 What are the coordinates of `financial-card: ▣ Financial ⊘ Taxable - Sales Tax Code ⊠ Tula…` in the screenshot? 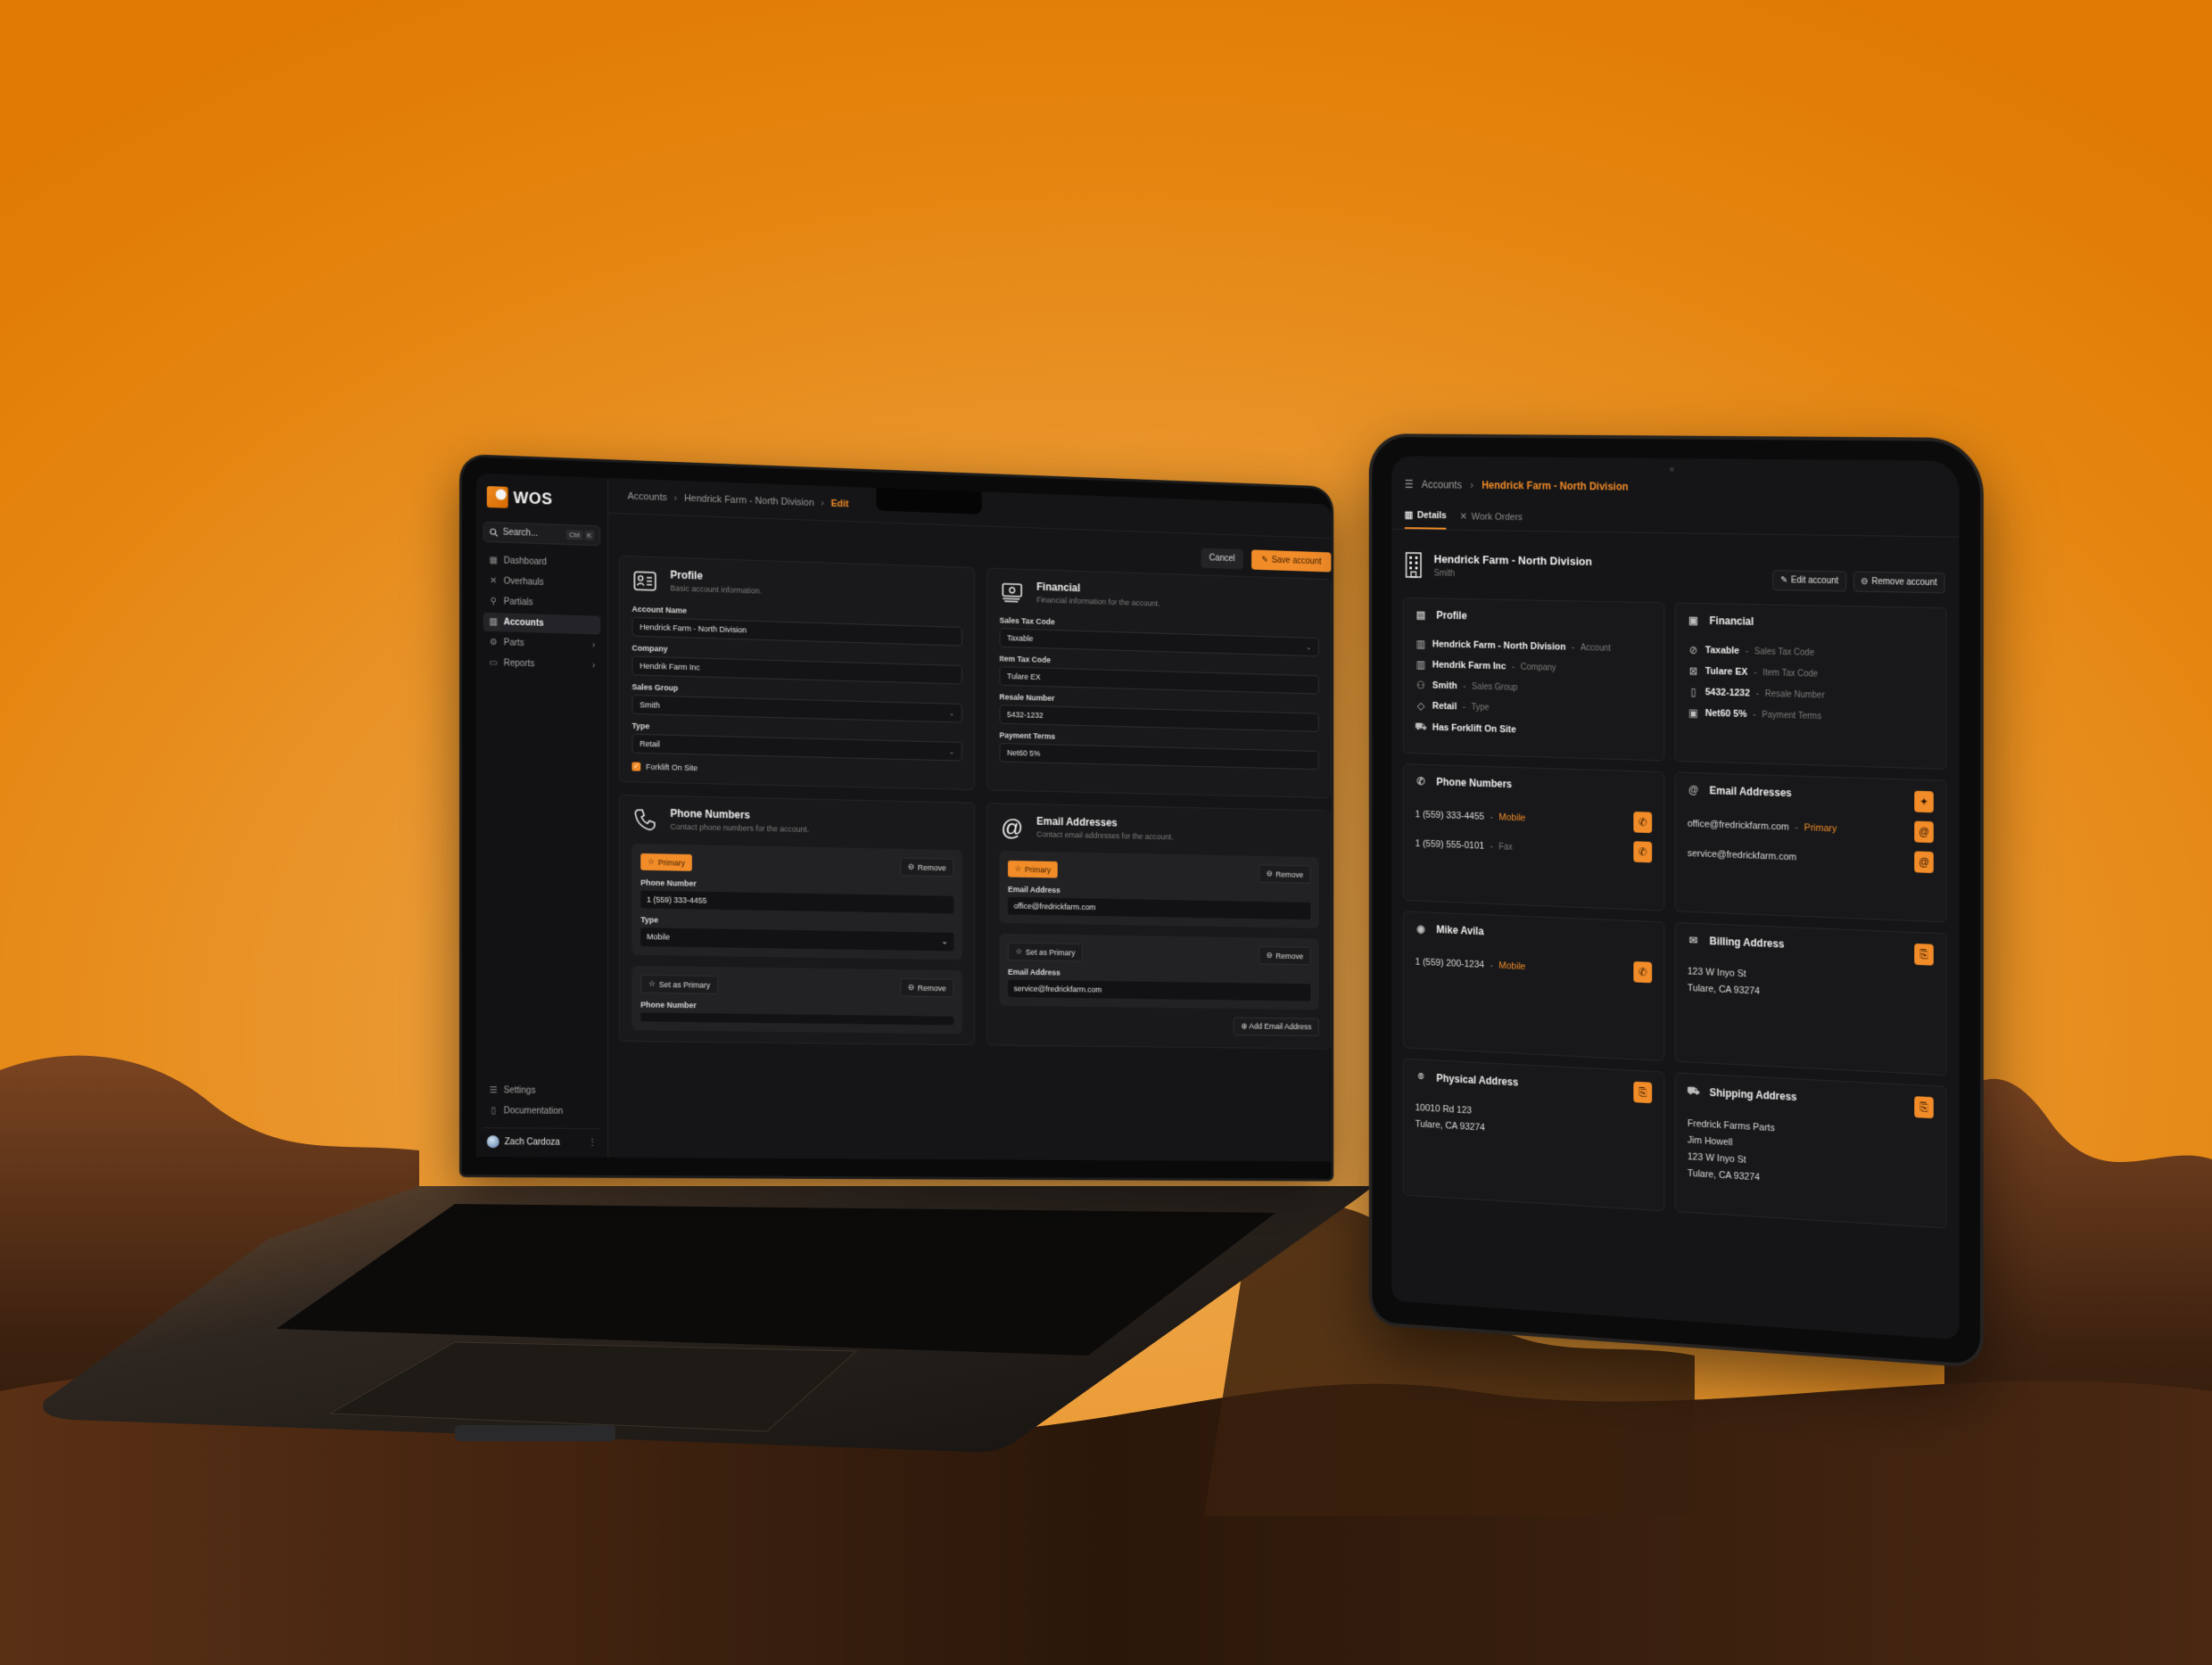 It's located at (1811, 686).